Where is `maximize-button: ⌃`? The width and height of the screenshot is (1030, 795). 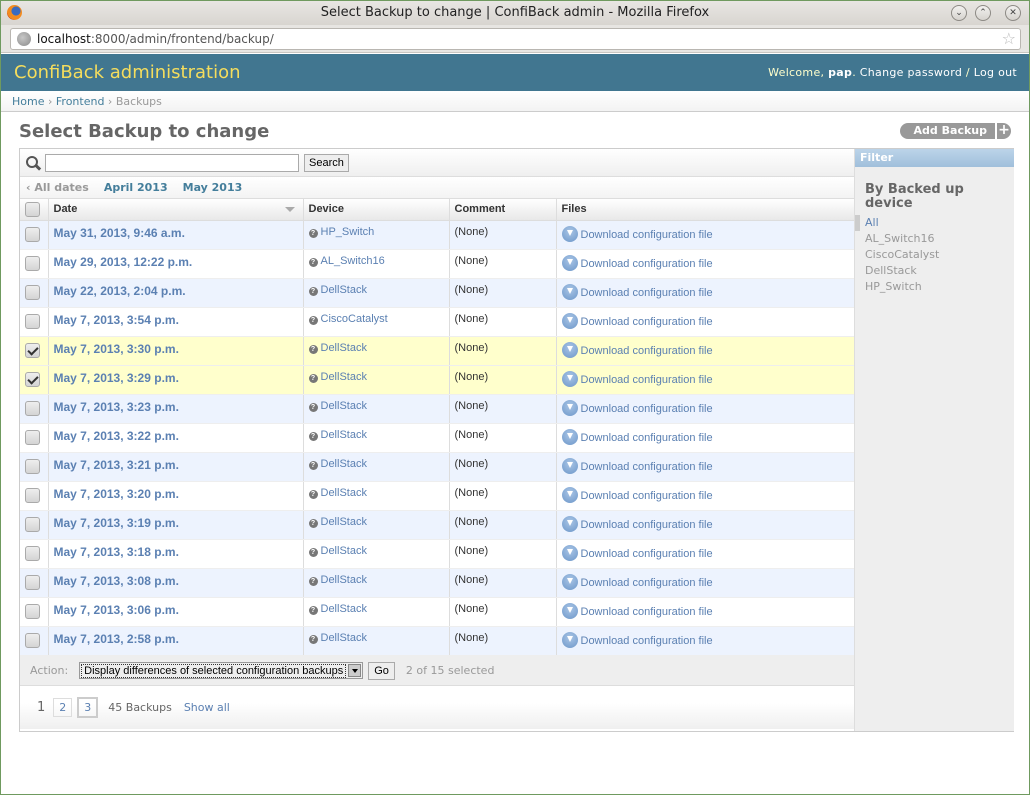 maximize-button: ⌃ is located at coordinates (983, 13).